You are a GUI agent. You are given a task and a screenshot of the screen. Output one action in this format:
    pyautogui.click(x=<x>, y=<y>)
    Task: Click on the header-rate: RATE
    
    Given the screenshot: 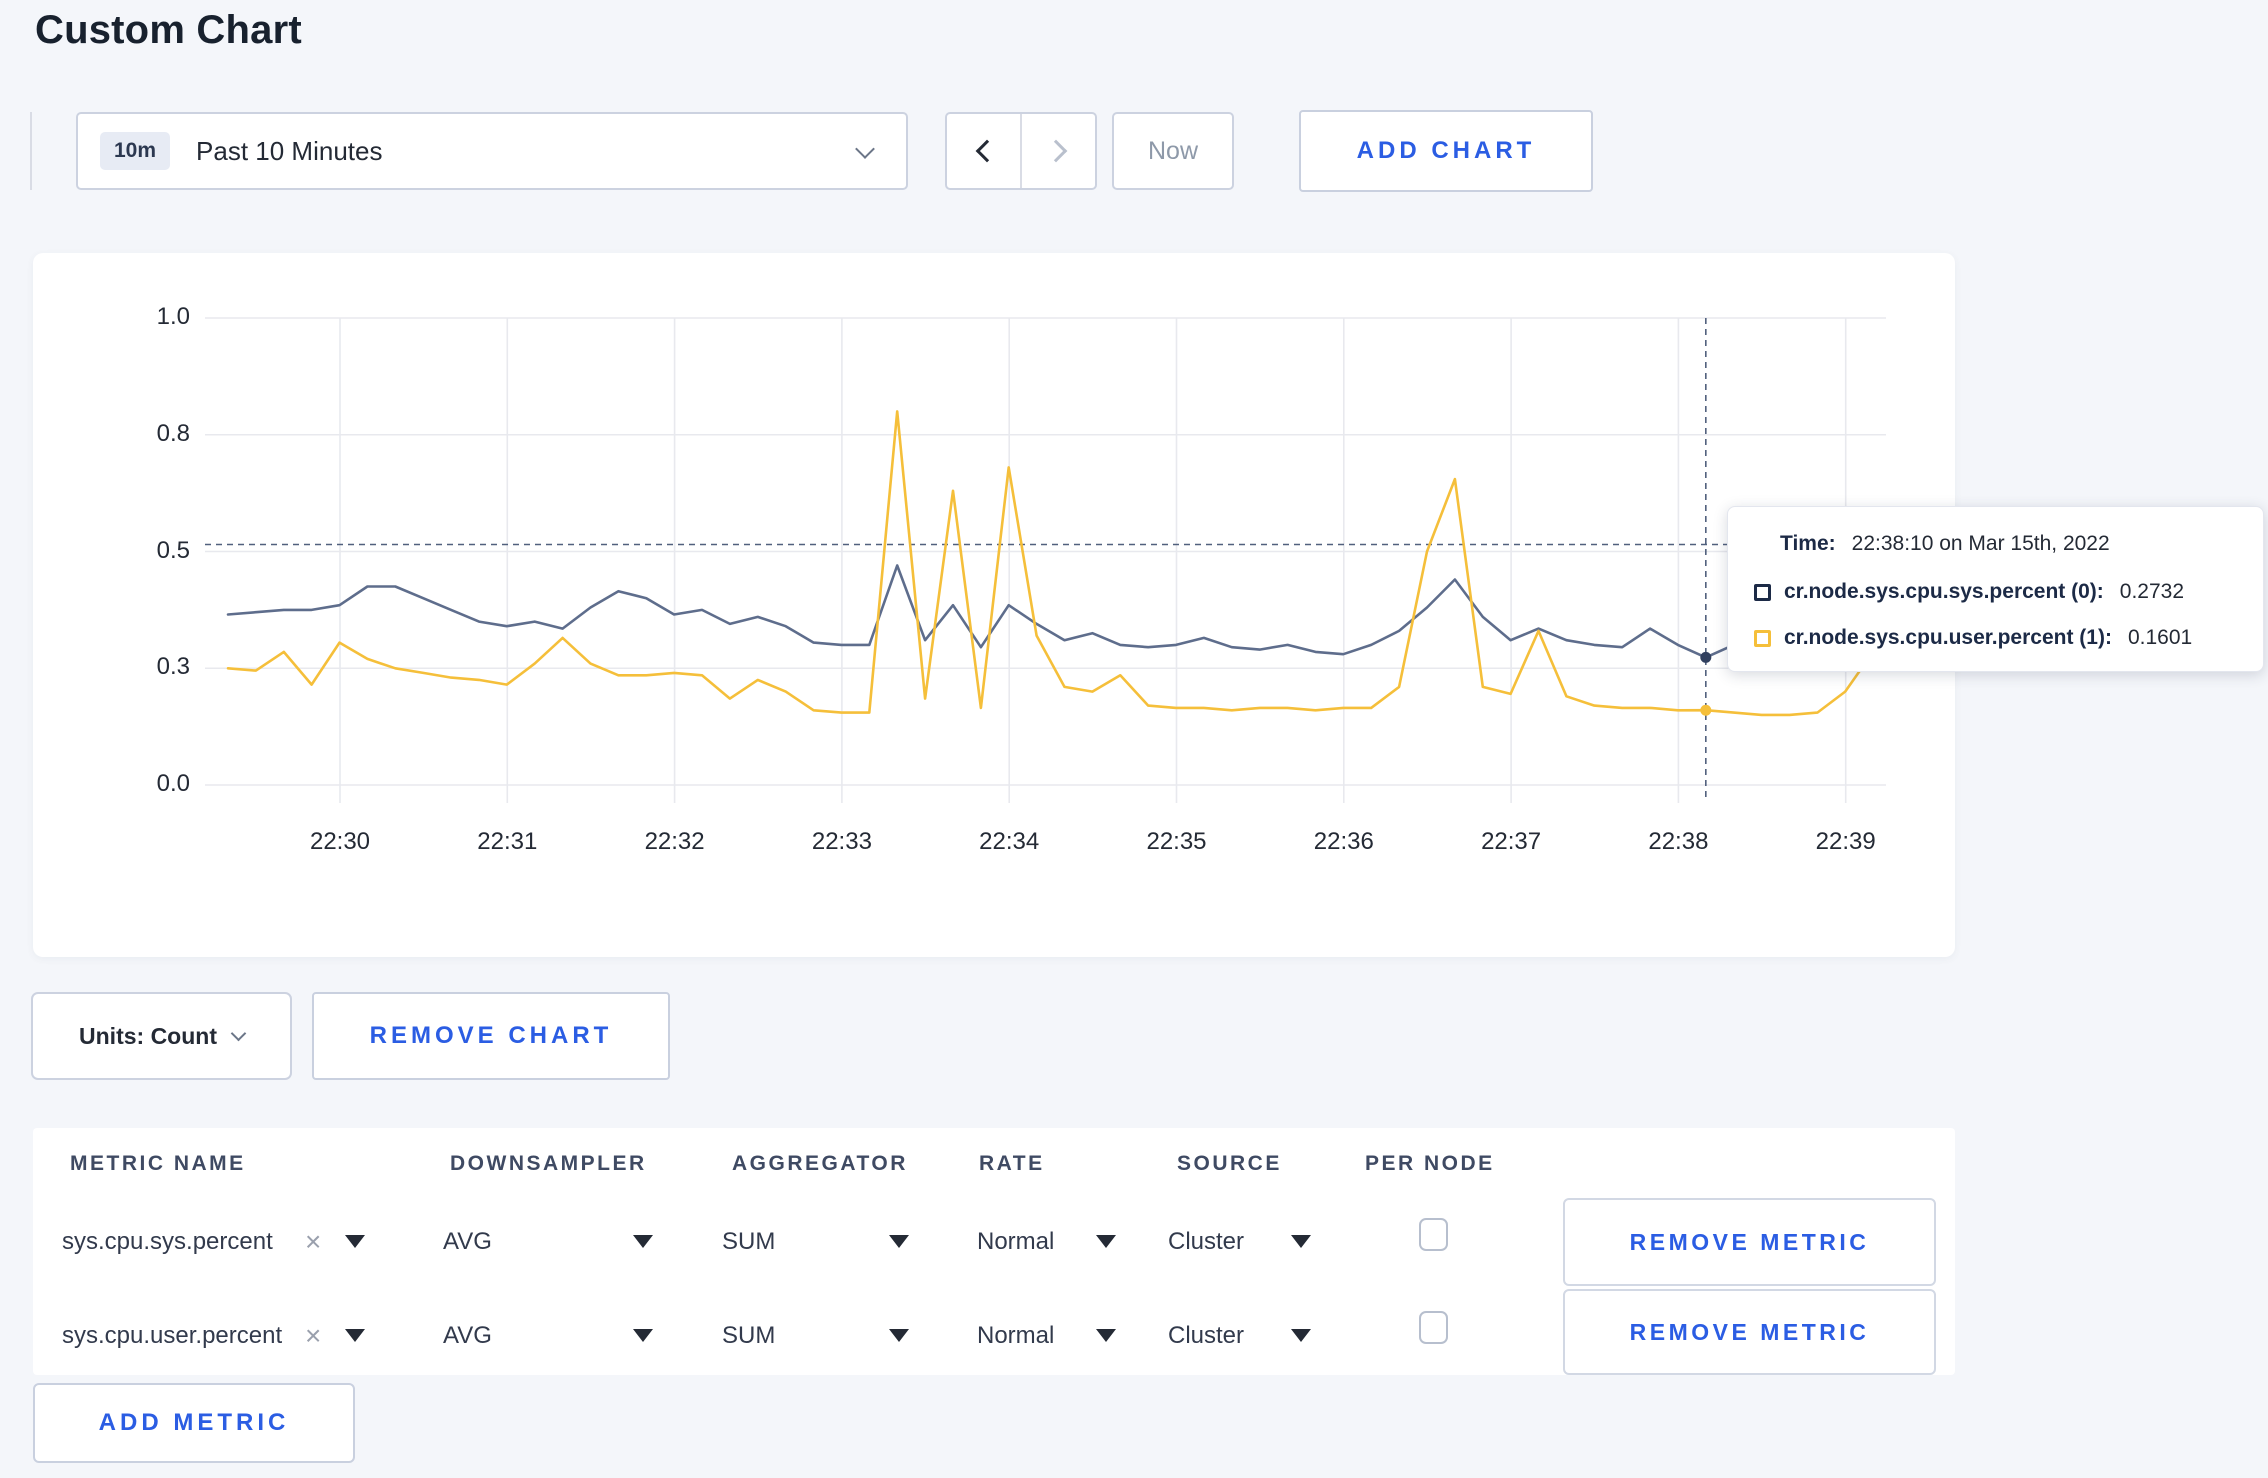 What is the action you would take?
    pyautogui.click(x=1012, y=1163)
    